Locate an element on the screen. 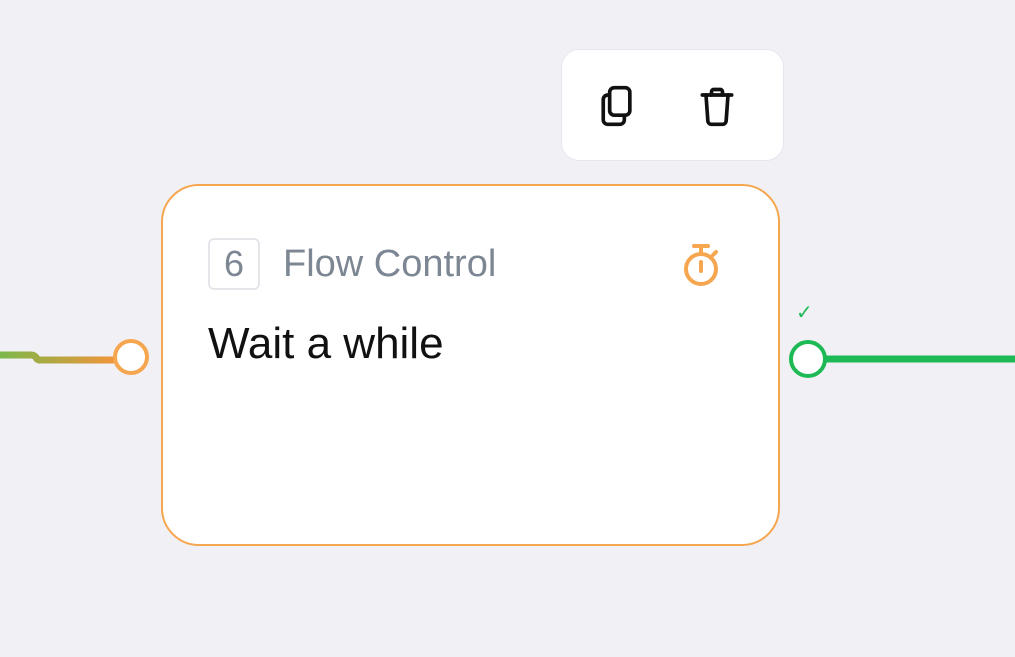 The image size is (1015, 657). node-toolbar is located at coordinates (672, 105).